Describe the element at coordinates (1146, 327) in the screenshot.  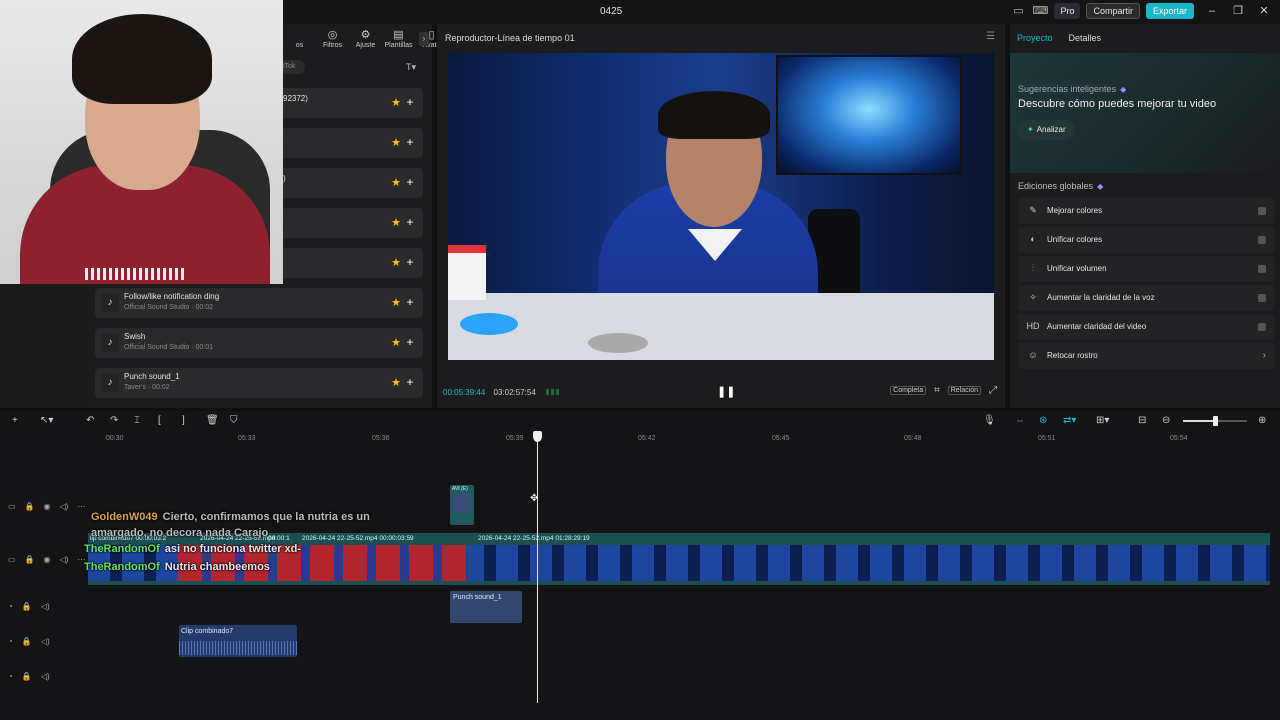
I see `global-edit-video-clarity: HD Aumentar claridad del video` at that location.